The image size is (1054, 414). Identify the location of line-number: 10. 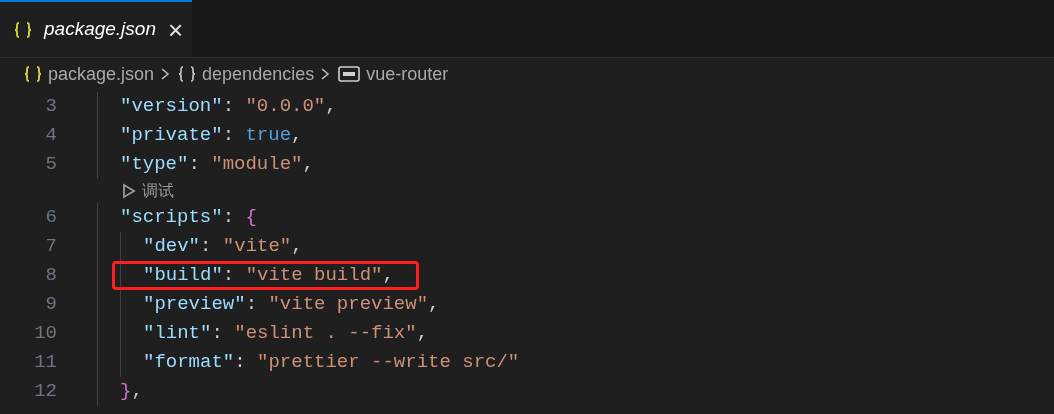
(45, 334).